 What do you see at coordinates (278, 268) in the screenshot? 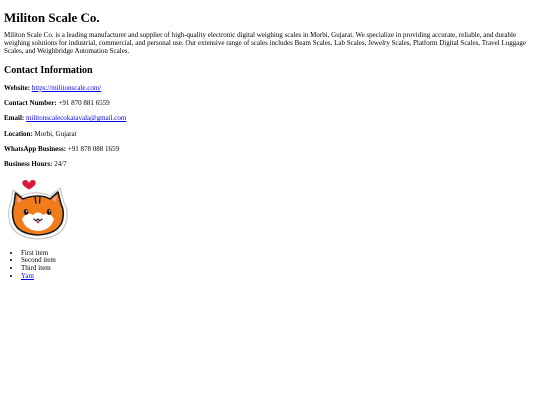
I see `list-item: Third item` at bounding box center [278, 268].